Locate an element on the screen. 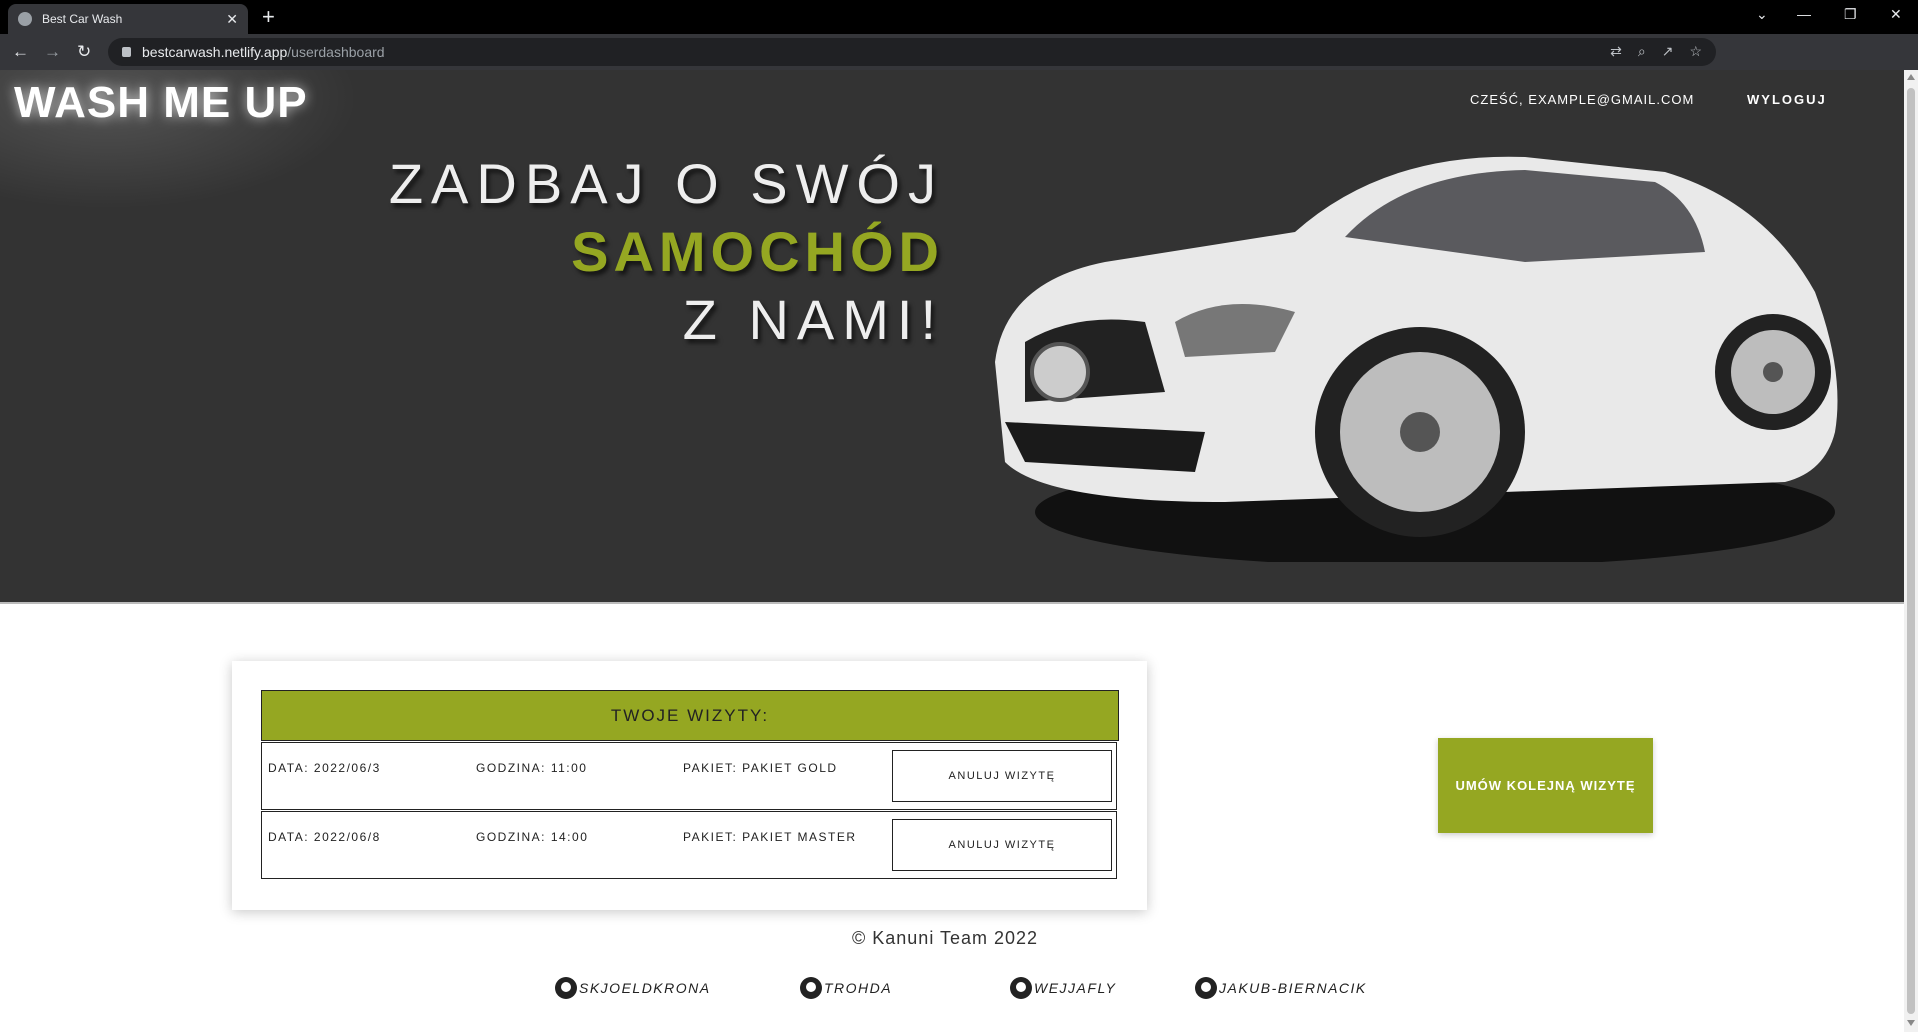  browser-tab-bar: Best Car Wash ✕ + ⌄ — ❐ ✕ is located at coordinates (959, 17).